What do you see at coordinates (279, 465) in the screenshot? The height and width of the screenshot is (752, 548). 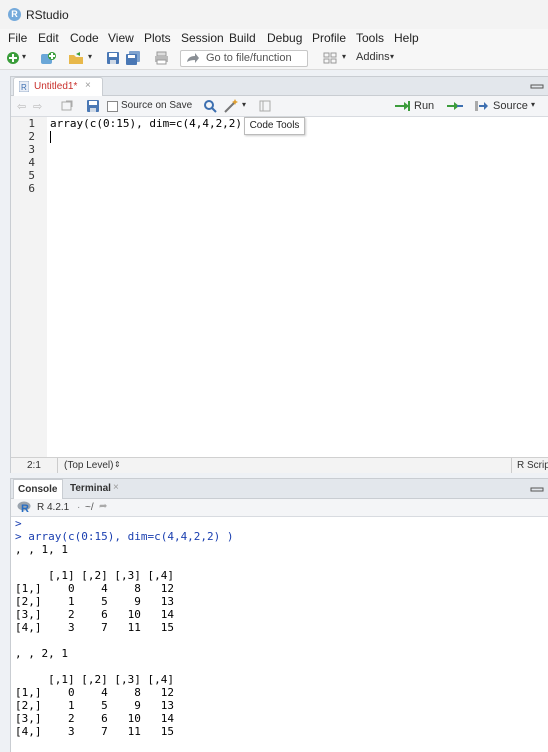 I see `editor-status-bar: 2:1 (Top Level) ⇕ R Script` at bounding box center [279, 465].